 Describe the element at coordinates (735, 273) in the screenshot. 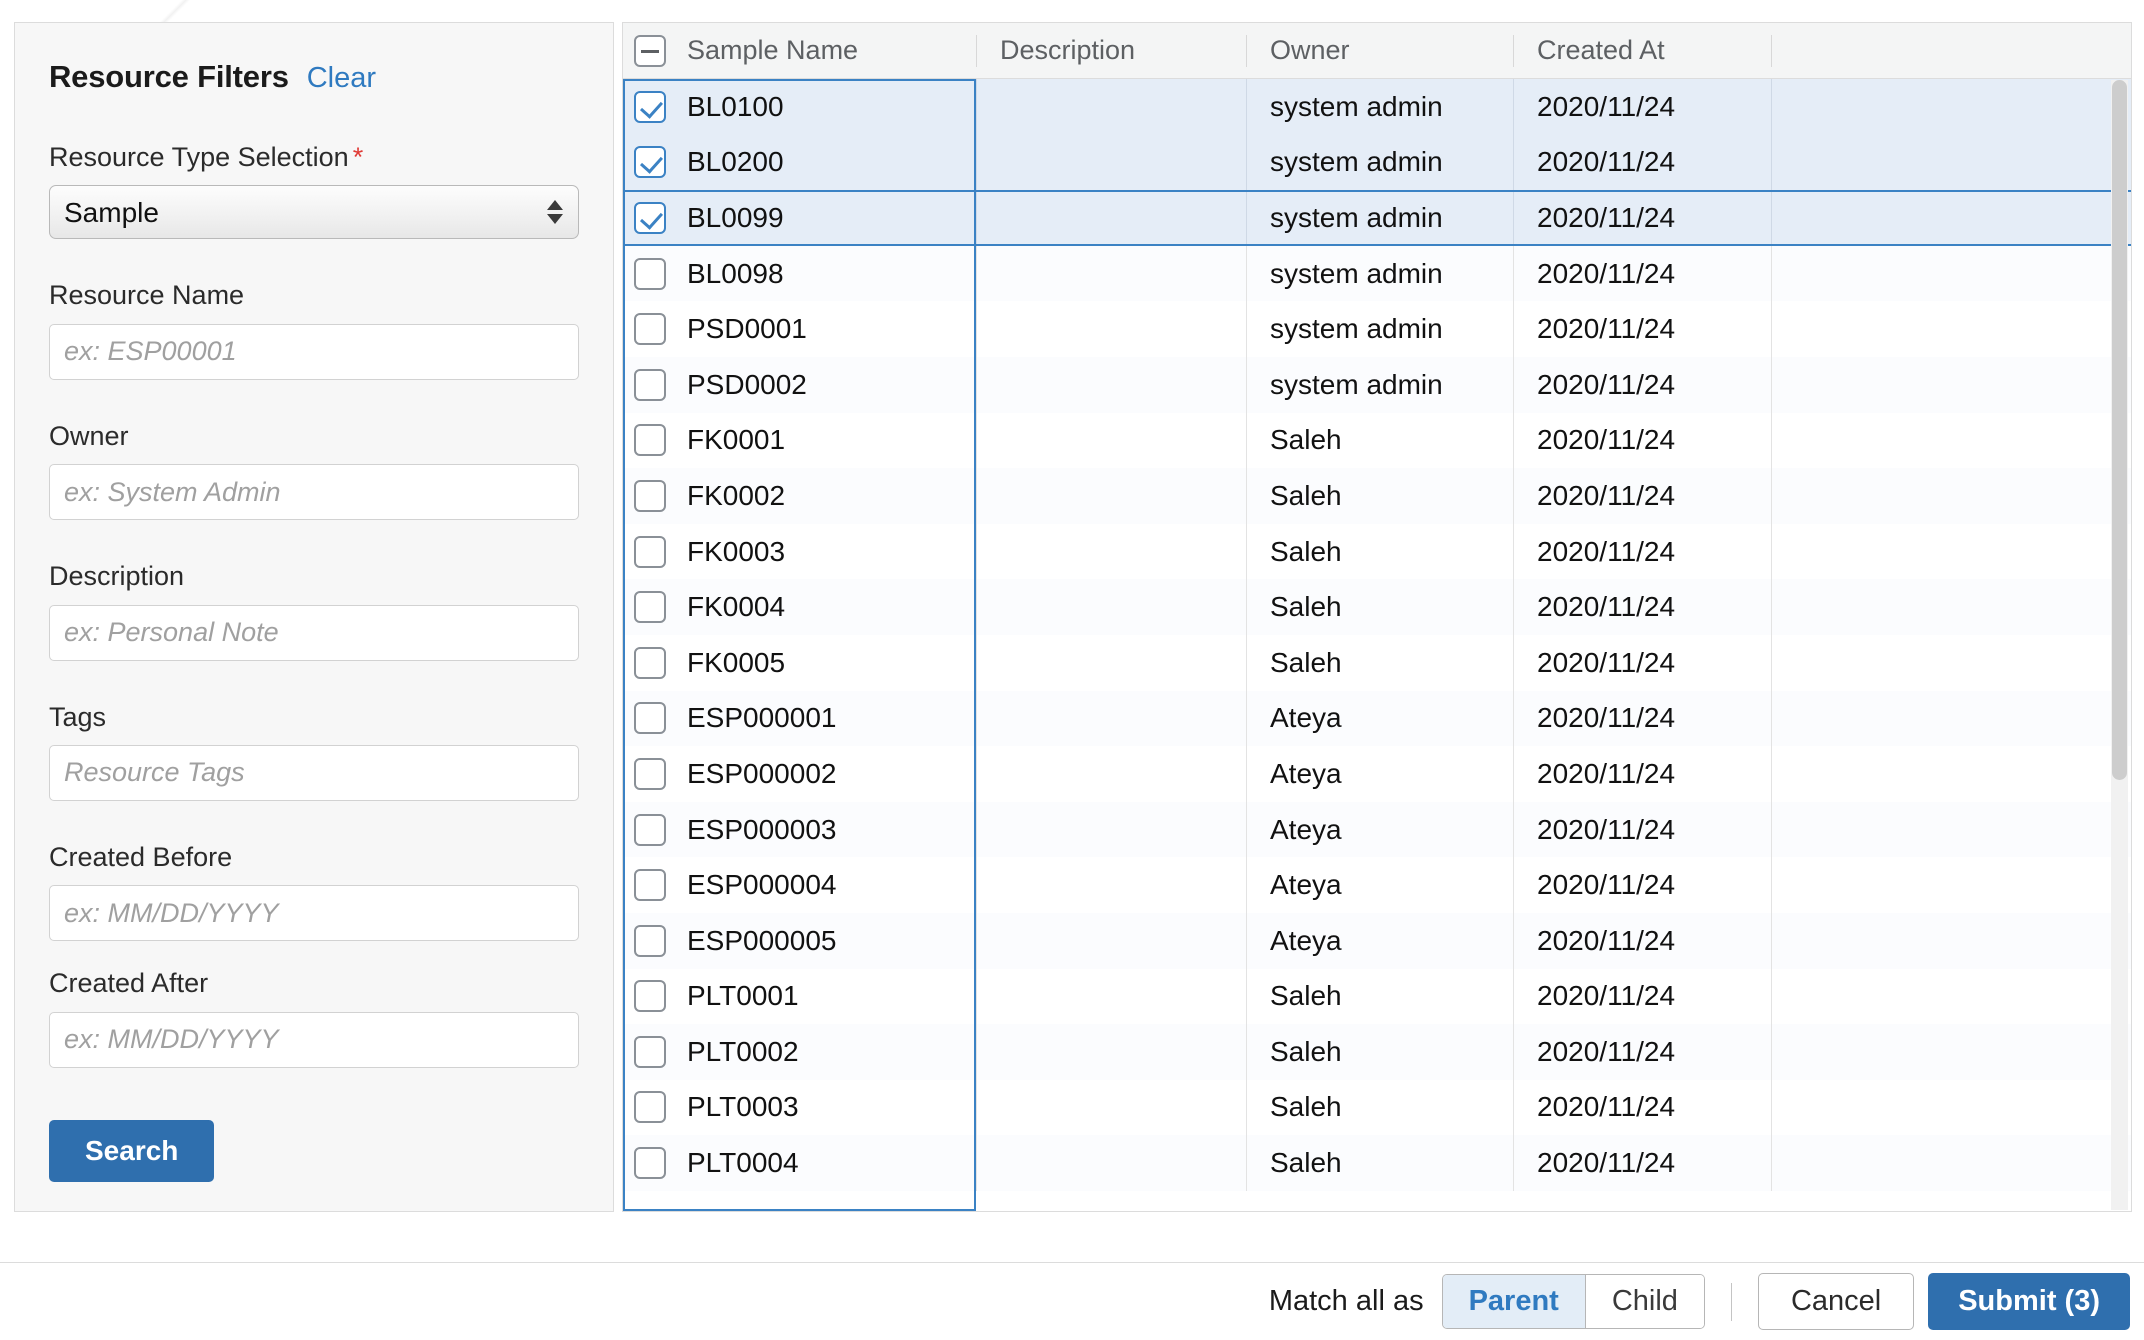

I see `cell-sample-name: BL0098` at that location.